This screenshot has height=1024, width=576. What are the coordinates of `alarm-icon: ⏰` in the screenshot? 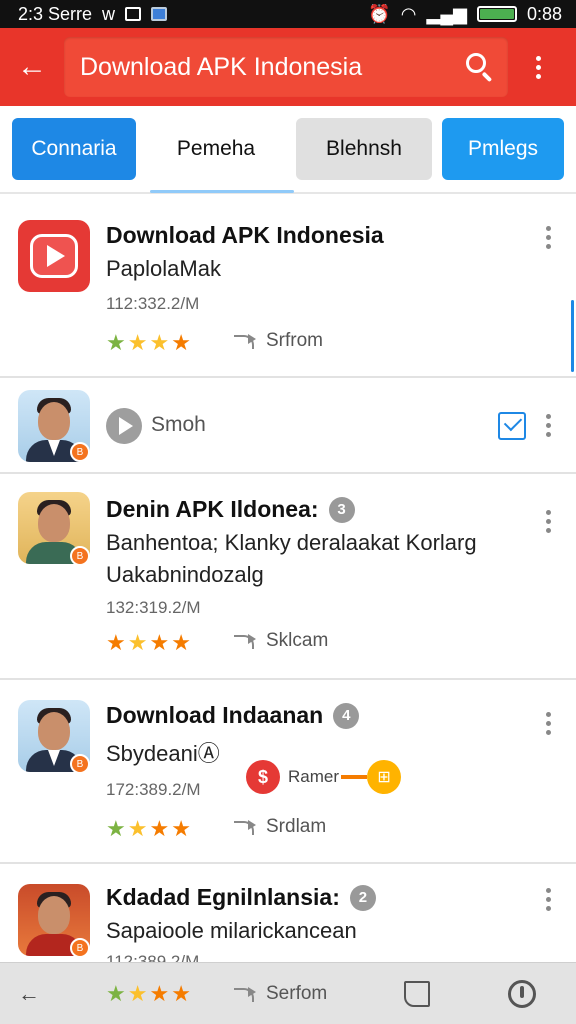 It's located at (379, 13).